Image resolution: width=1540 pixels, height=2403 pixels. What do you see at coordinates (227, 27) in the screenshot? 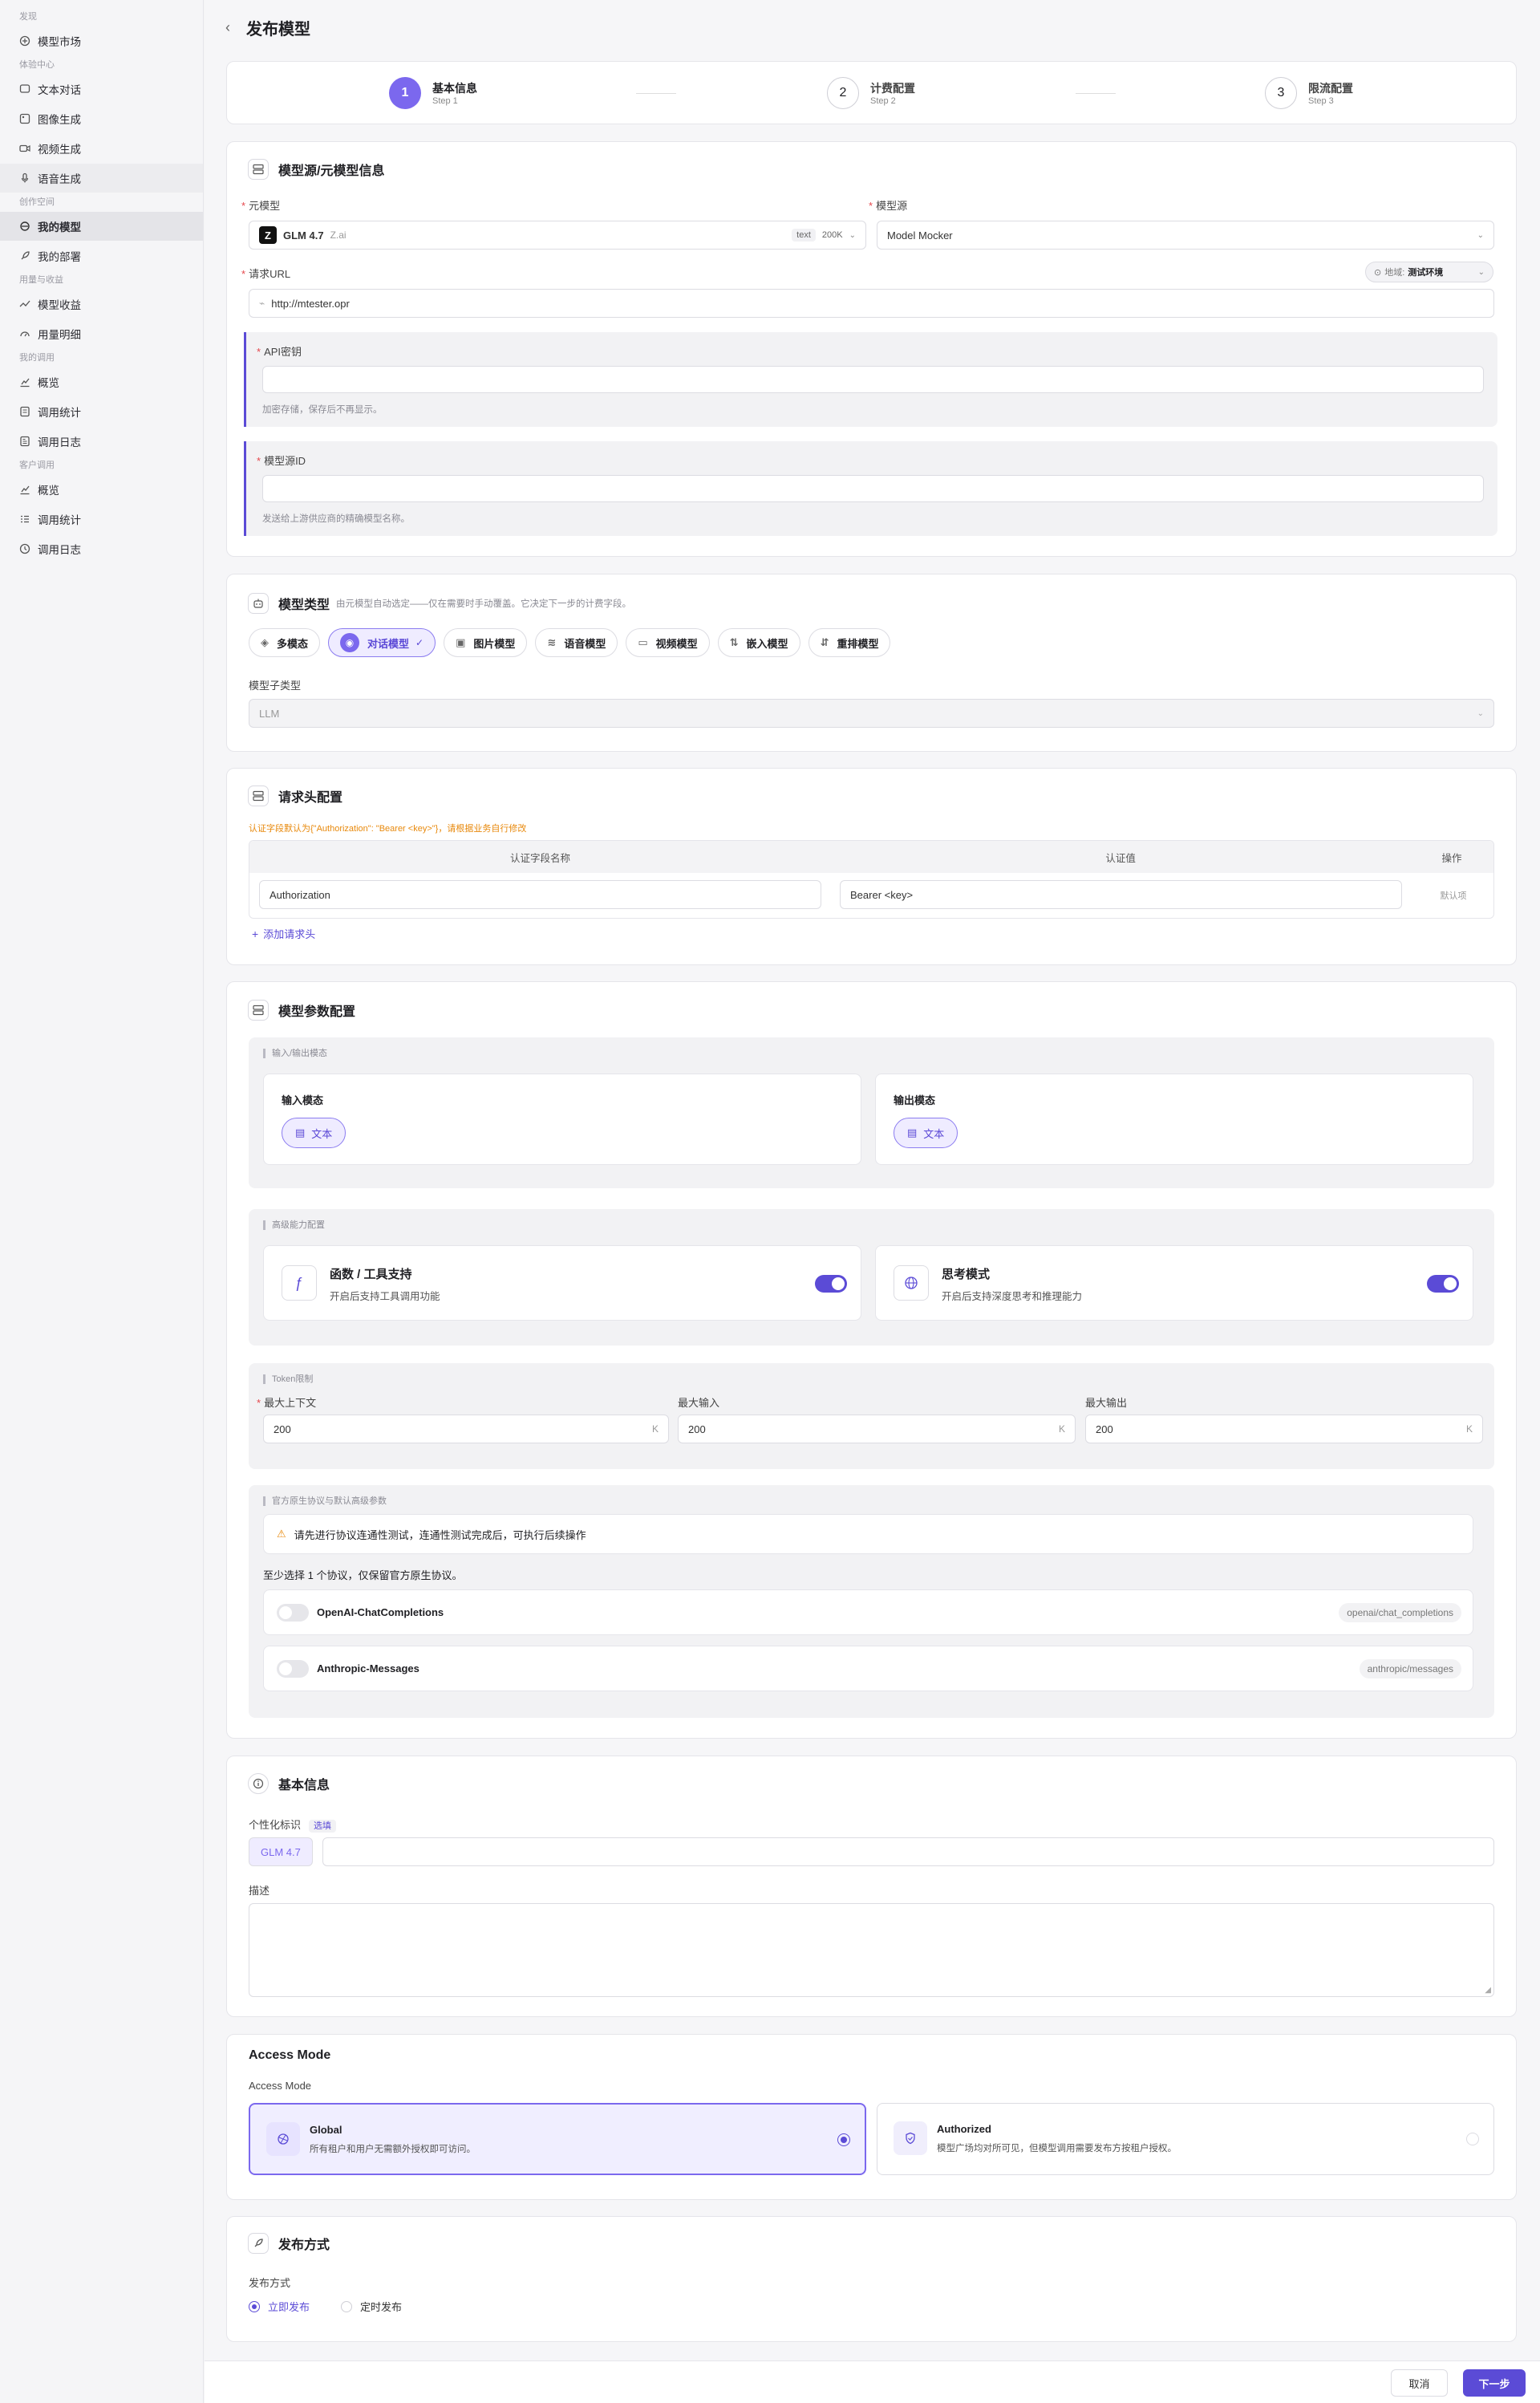
I see `back-button: ‹` at bounding box center [227, 27].